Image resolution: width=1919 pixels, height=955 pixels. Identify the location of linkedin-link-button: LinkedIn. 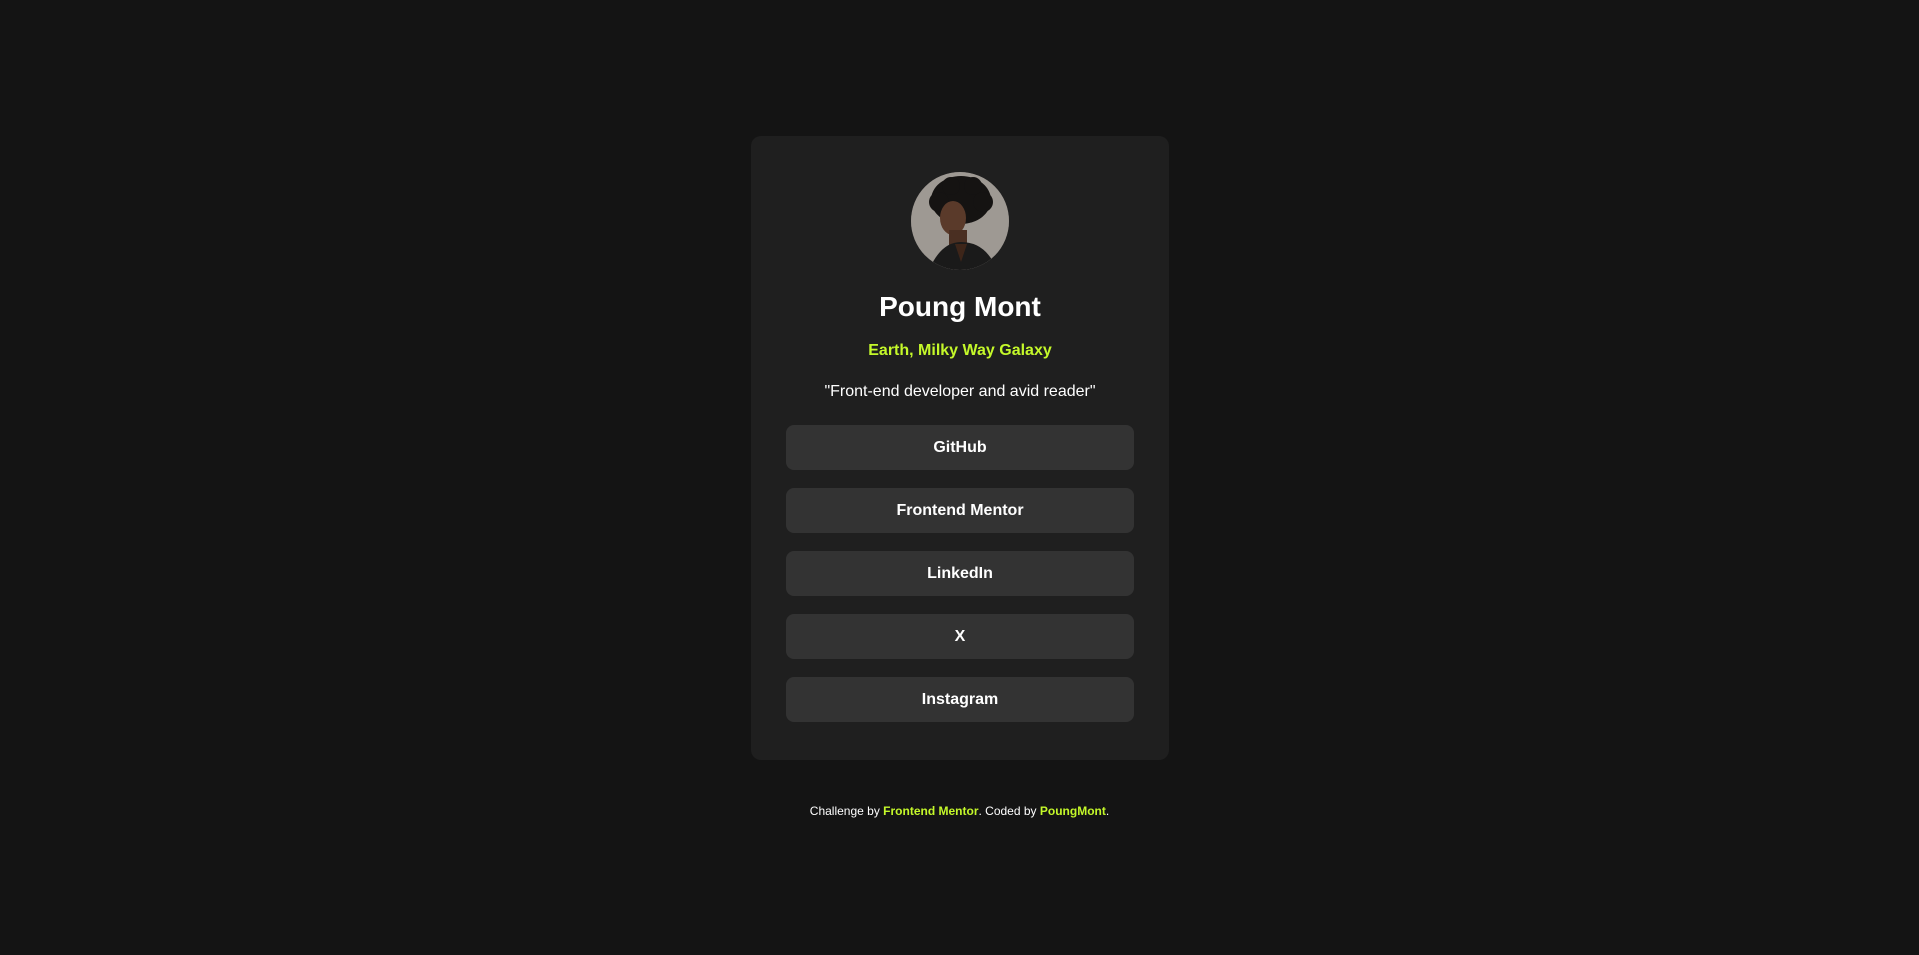
(960, 573).